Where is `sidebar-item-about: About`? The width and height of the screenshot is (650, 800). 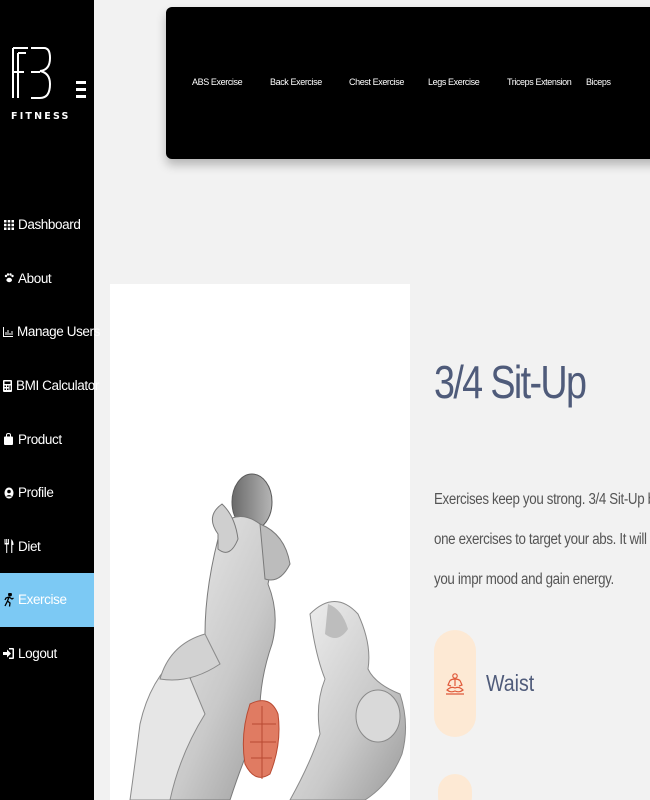 sidebar-item-about: About is located at coordinates (47, 279).